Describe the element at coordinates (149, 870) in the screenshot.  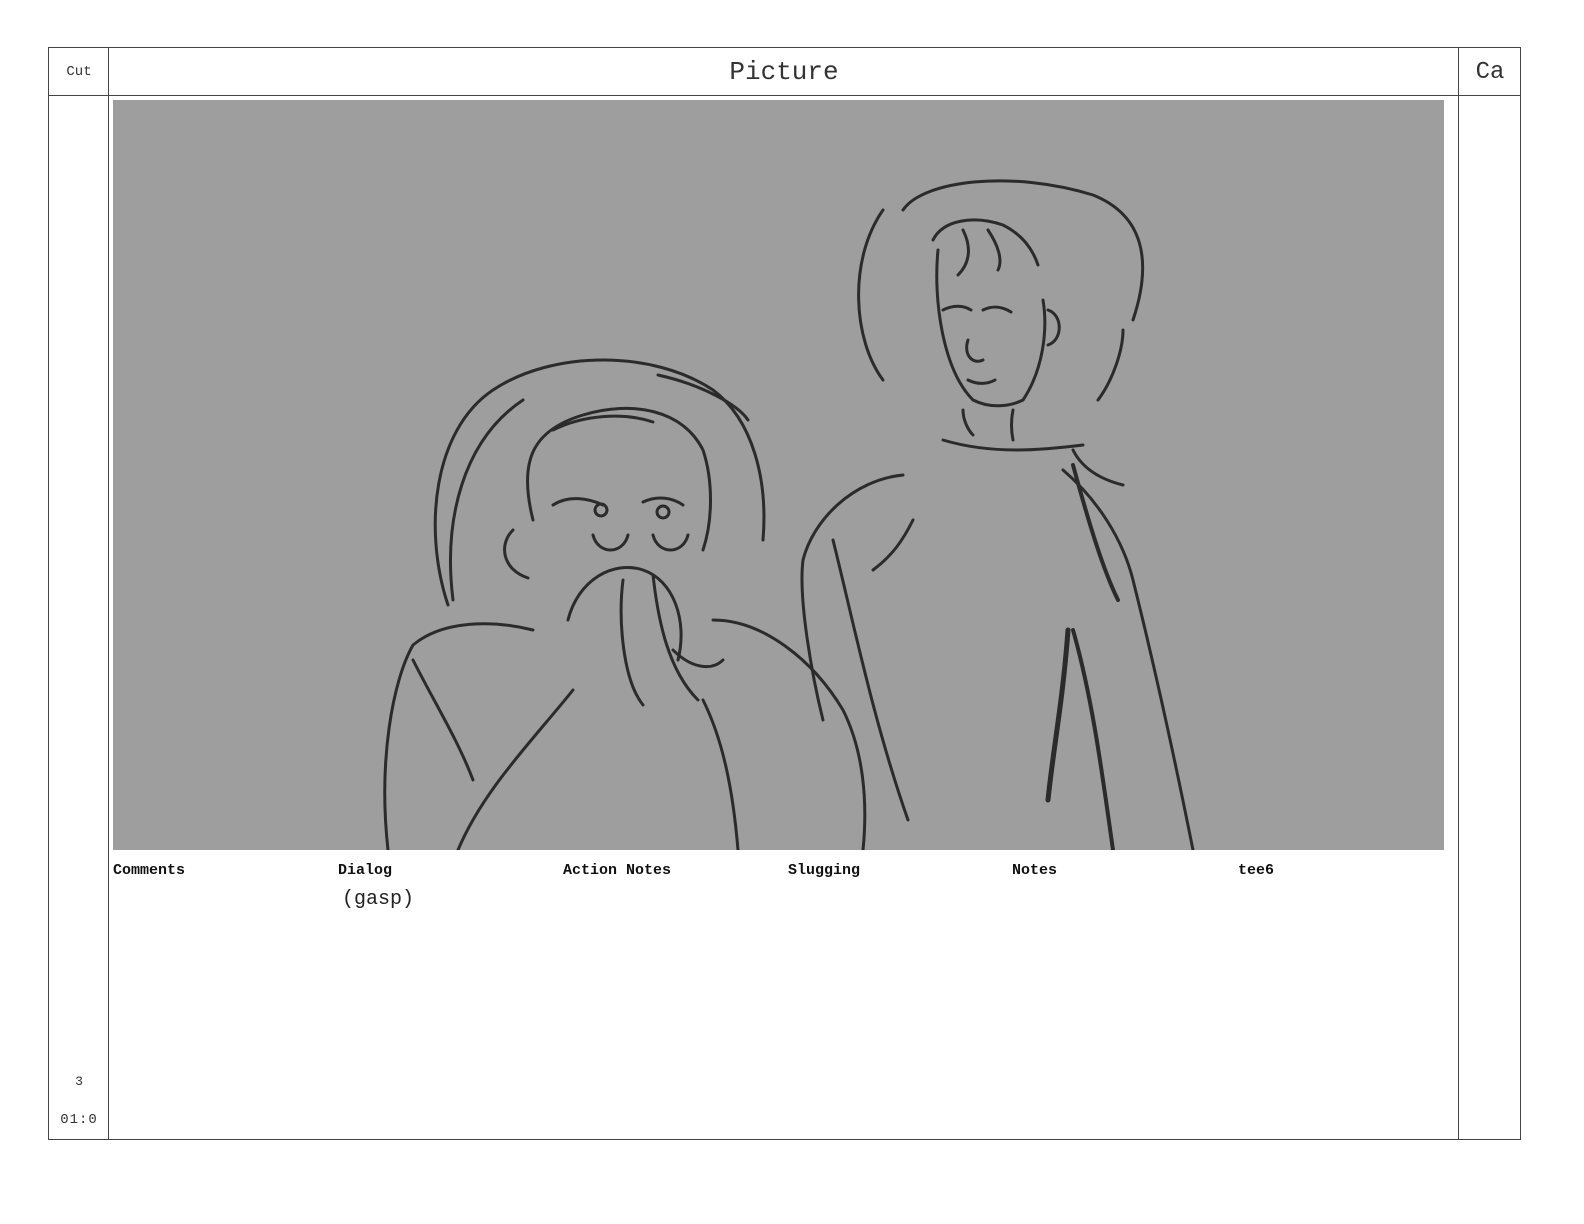
I see `comments-label: Comments` at that location.